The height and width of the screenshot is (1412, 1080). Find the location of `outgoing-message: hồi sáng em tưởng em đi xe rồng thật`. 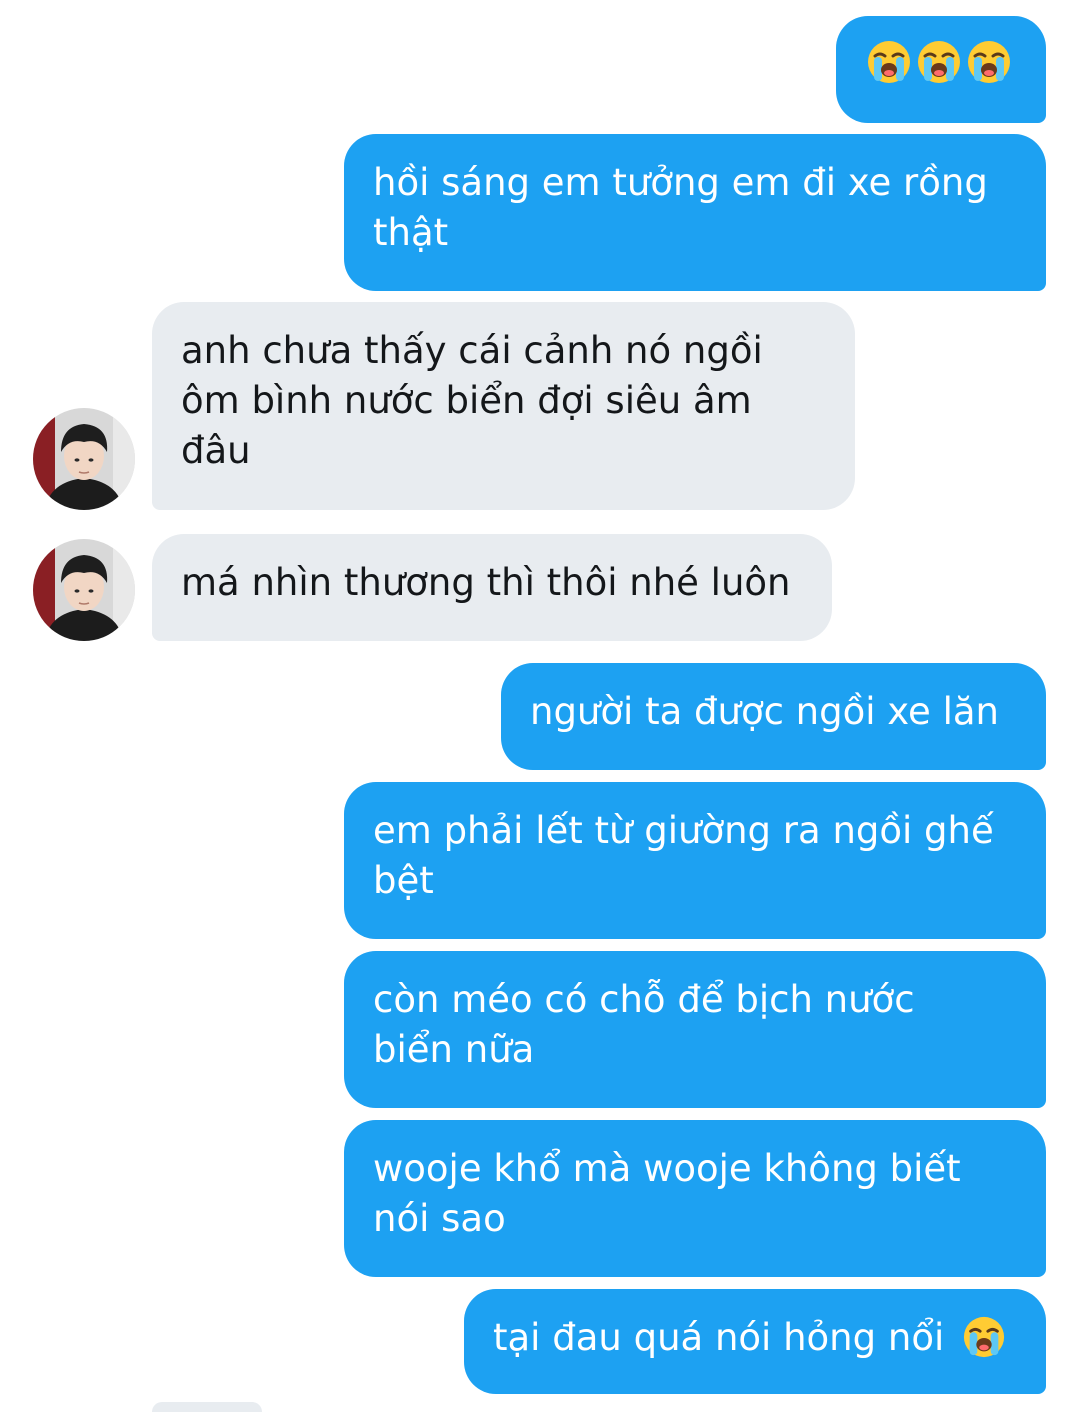

outgoing-message: hồi sáng em tưởng em đi xe rồng thật is located at coordinates (695, 212).